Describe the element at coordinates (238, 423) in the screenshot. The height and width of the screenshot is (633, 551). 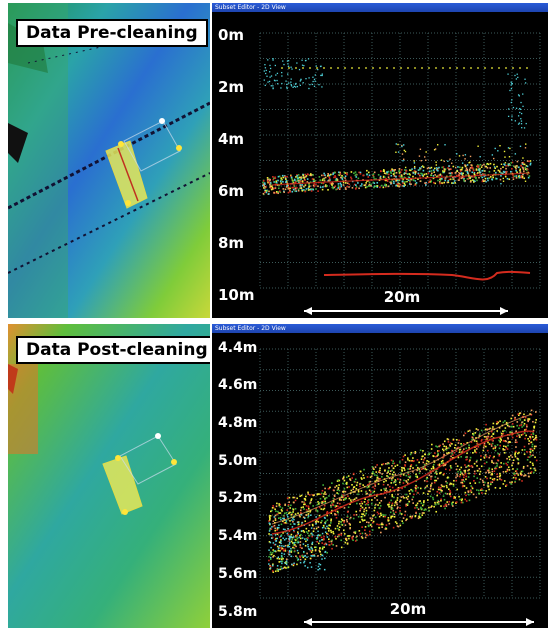
I see `y-axis-tick-label: 4.8m` at that location.